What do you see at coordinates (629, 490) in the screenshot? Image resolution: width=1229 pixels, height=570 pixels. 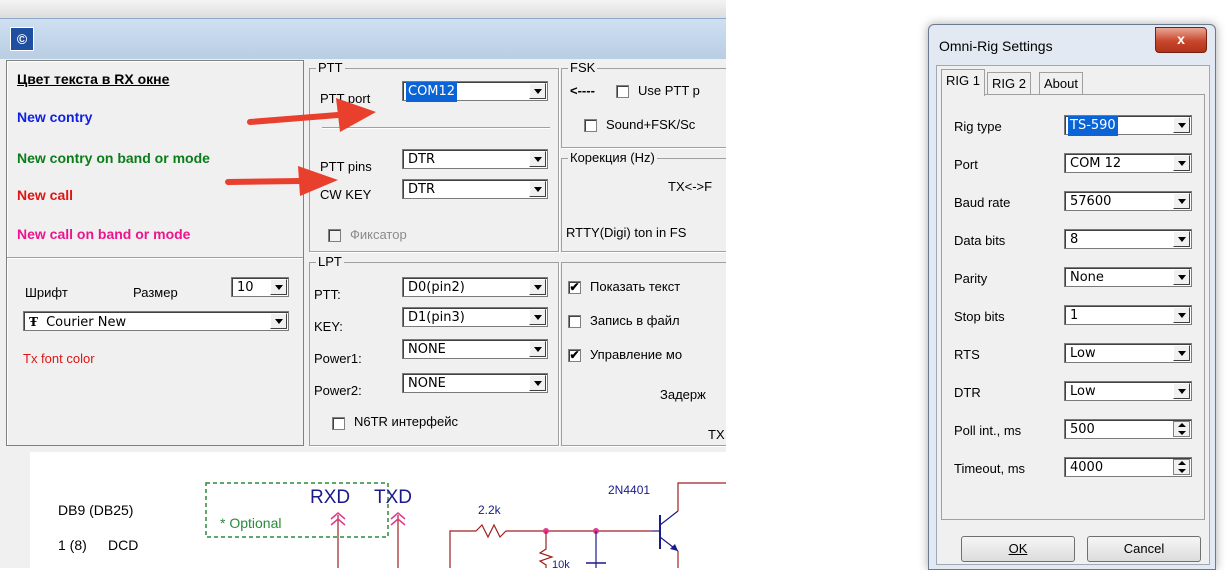 I see `transistor-label: 2N4401` at bounding box center [629, 490].